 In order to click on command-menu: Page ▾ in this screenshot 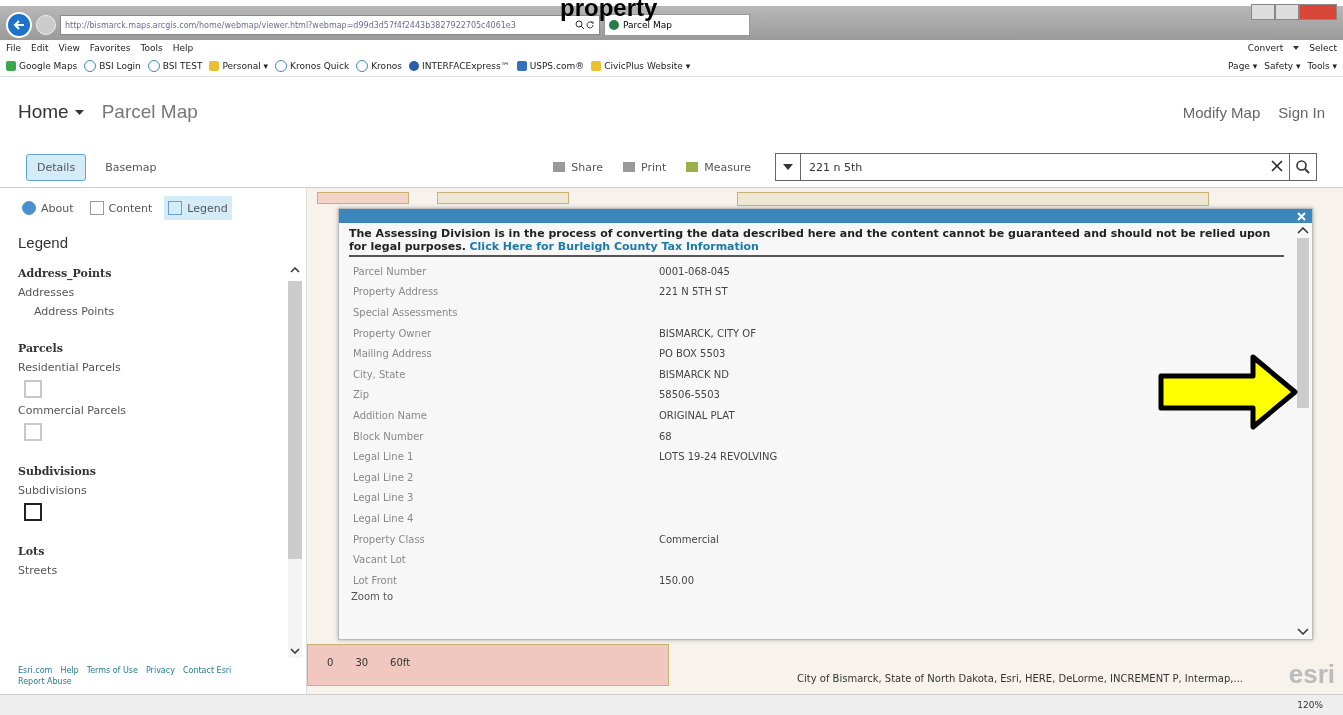, I will do `click(1243, 66)`.